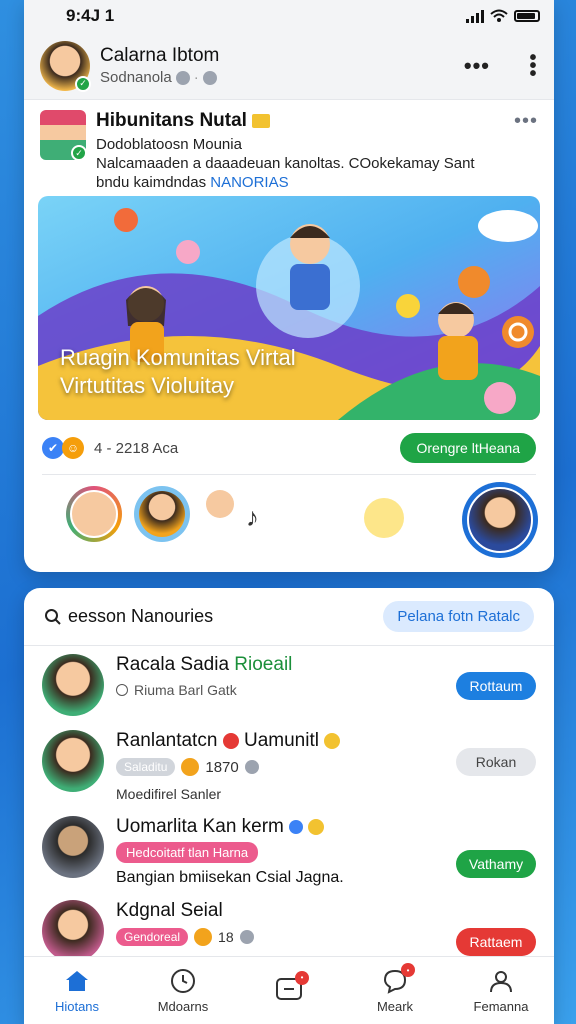 The width and height of the screenshot is (576, 1024). I want to click on friend-name: Uomarlita Kan kerm, so click(200, 826).